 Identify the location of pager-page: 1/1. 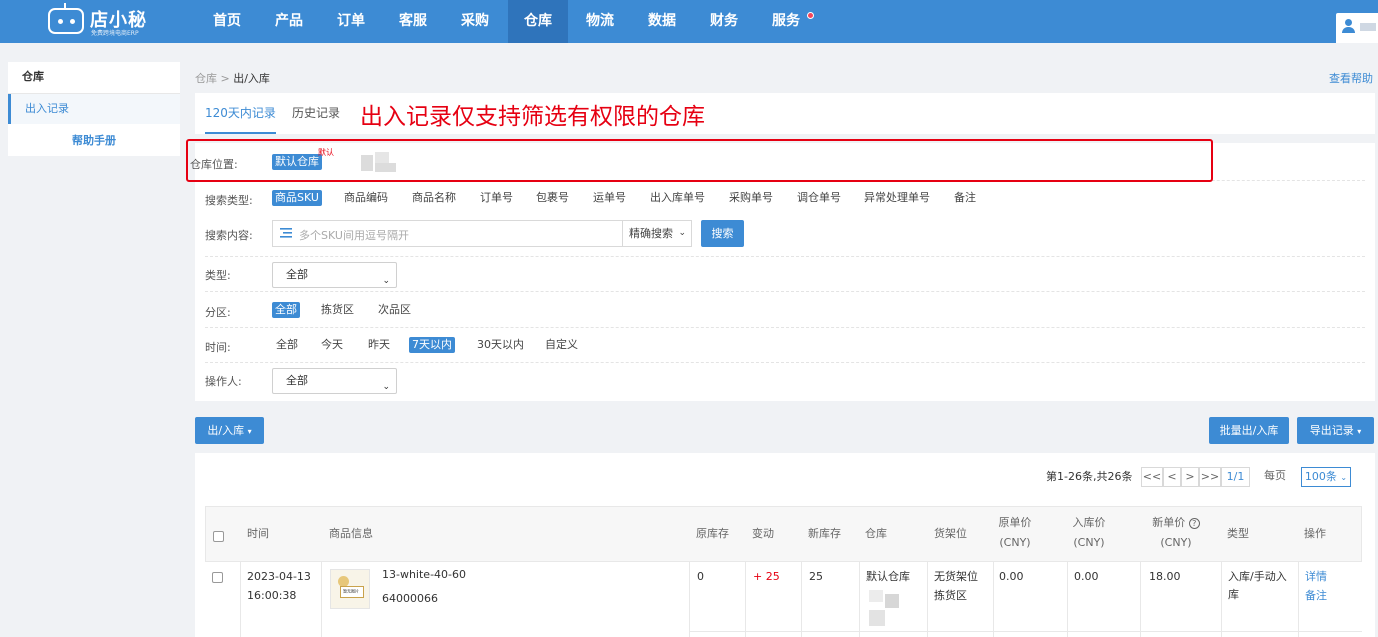
(1235, 477).